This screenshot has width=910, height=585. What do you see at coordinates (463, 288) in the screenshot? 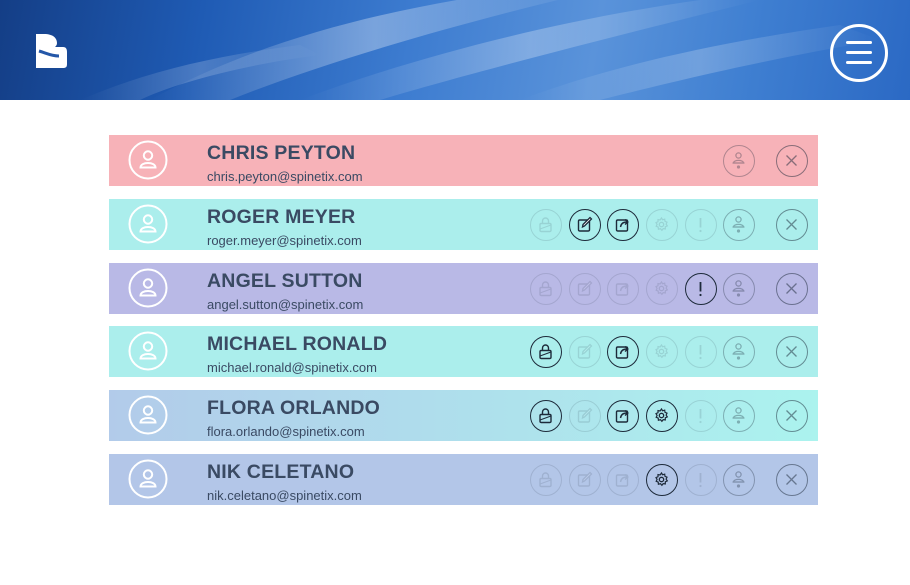
I see `user-row: ANGEL SUTTON angel.sutton@spinetix.com` at bounding box center [463, 288].